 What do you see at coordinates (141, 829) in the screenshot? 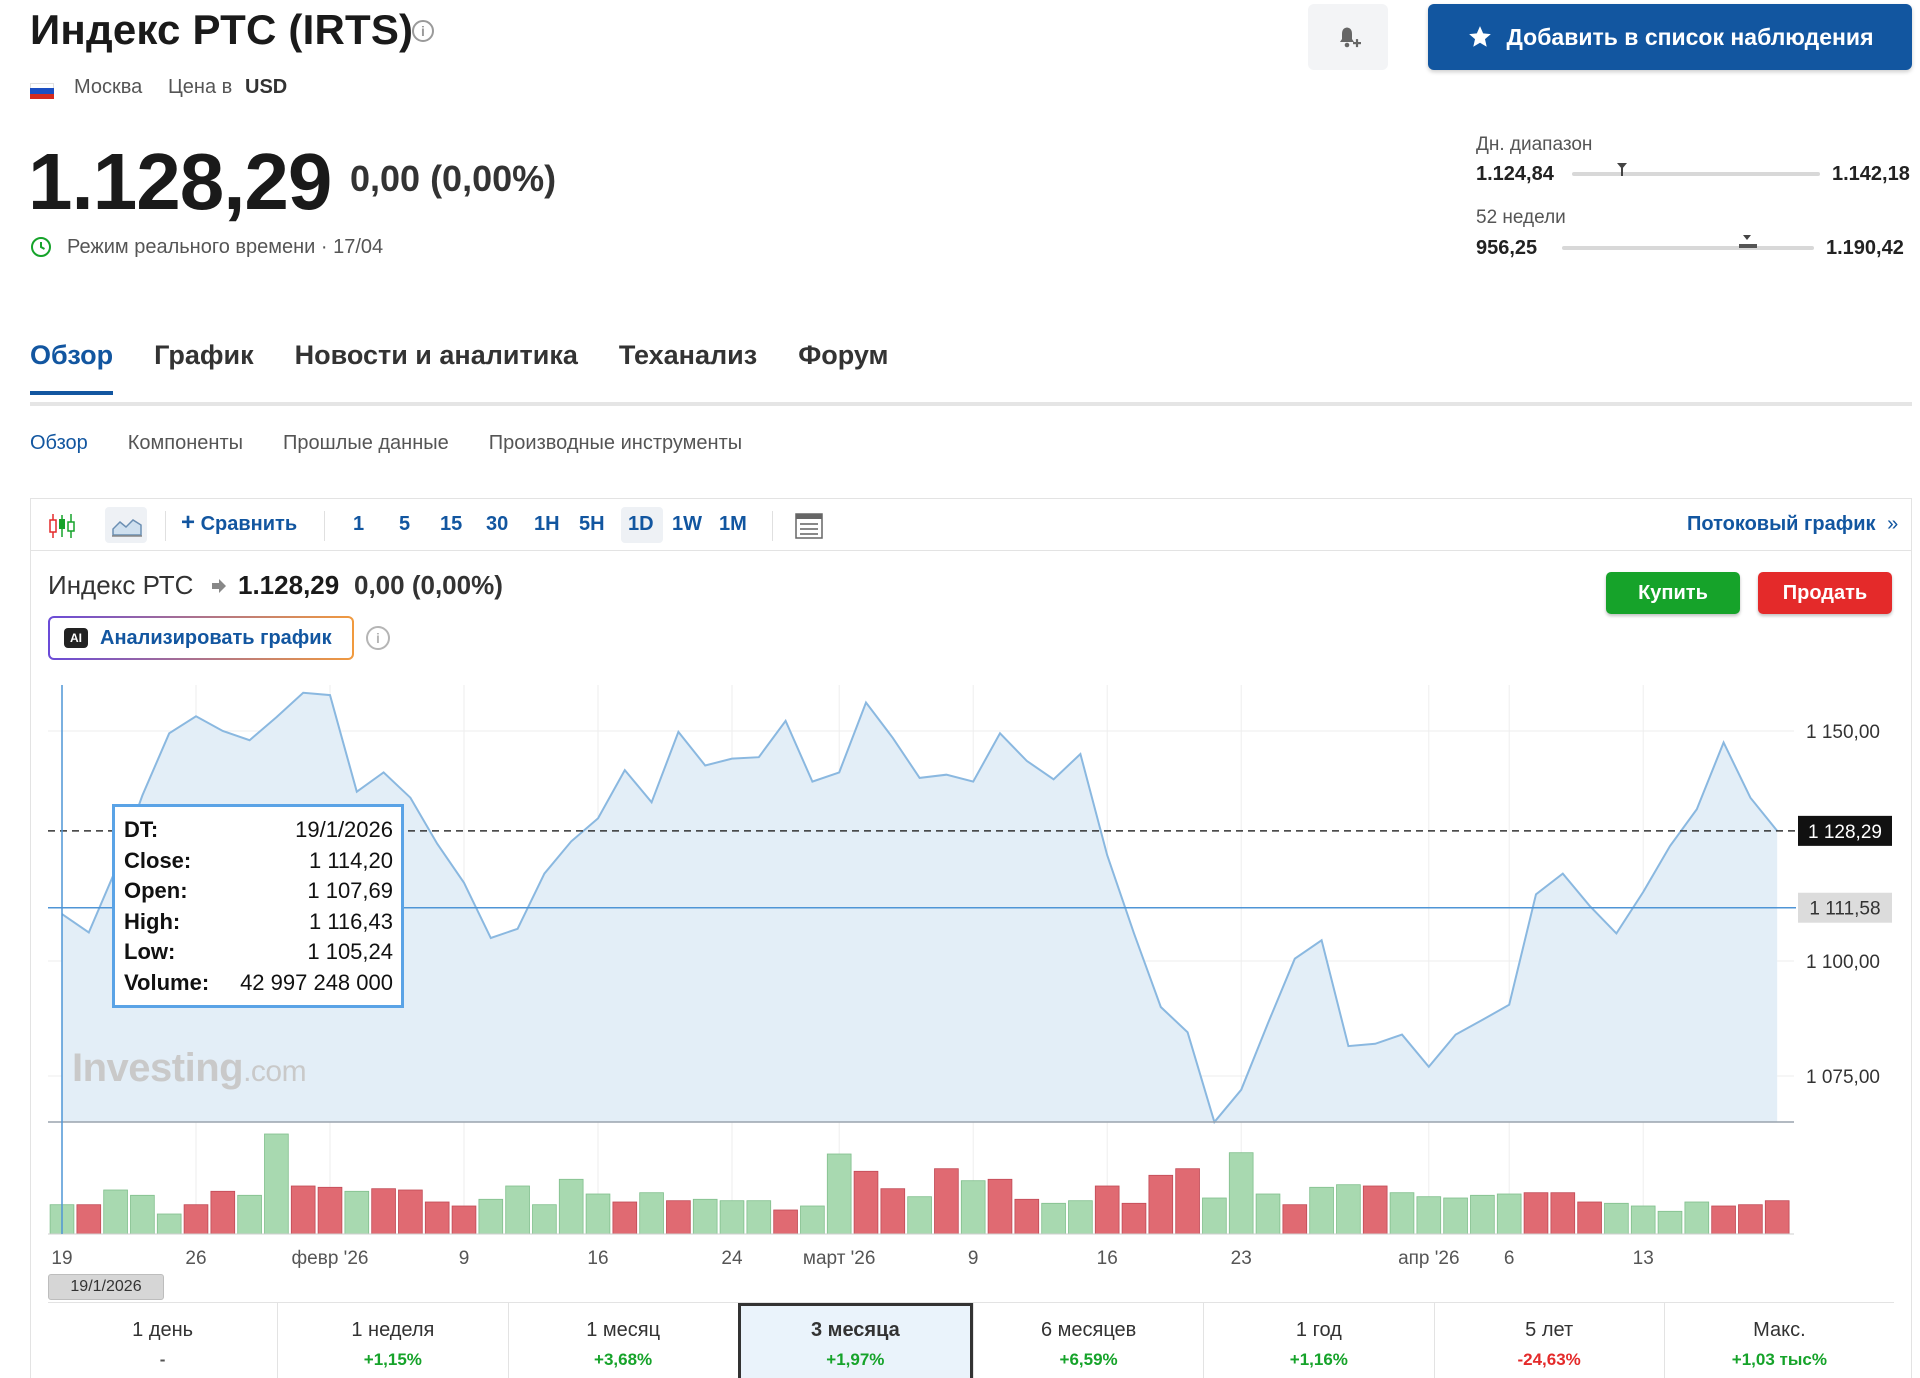
I see `tooltip-key: DT:` at bounding box center [141, 829].